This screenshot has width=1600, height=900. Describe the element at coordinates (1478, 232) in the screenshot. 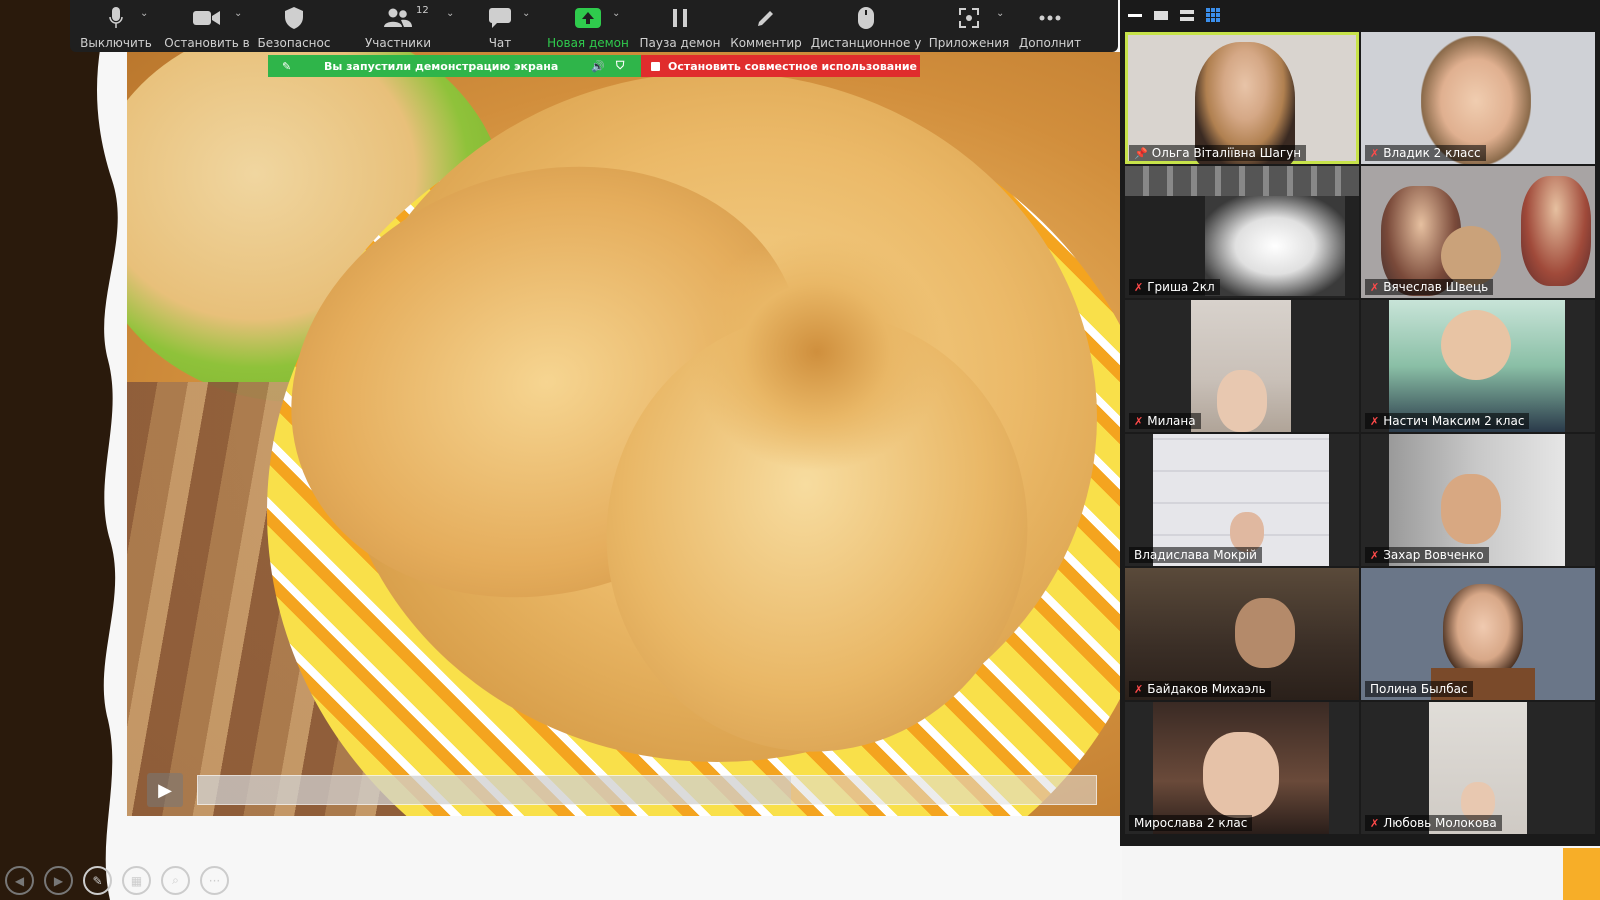

I see `participant-tile: ✗ Вячеслав Швець` at that location.